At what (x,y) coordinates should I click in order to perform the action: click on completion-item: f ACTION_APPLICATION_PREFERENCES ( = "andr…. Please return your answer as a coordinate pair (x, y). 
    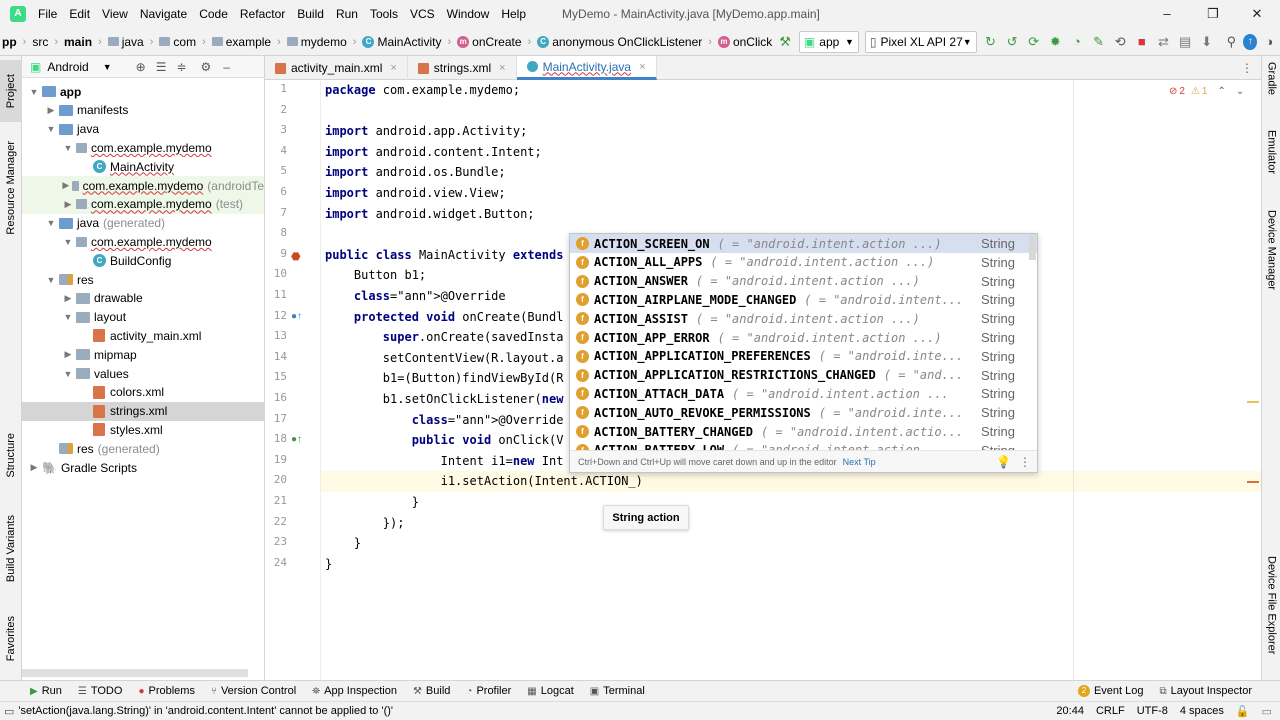
    Looking at the image, I should click on (803, 356).